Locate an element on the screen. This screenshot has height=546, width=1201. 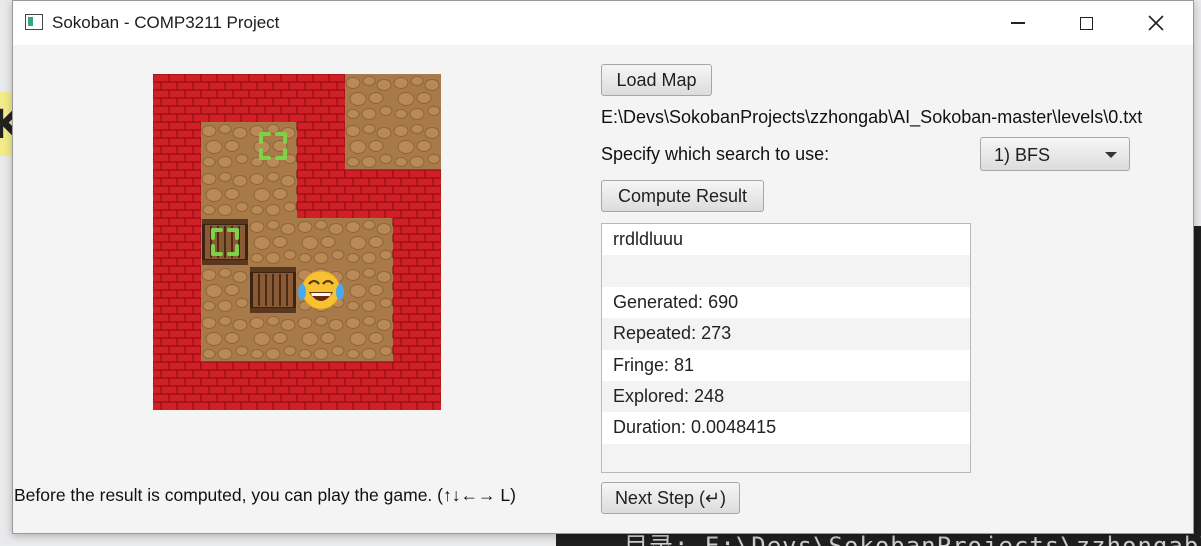
box-on-target-tile is located at coordinates (225, 242).